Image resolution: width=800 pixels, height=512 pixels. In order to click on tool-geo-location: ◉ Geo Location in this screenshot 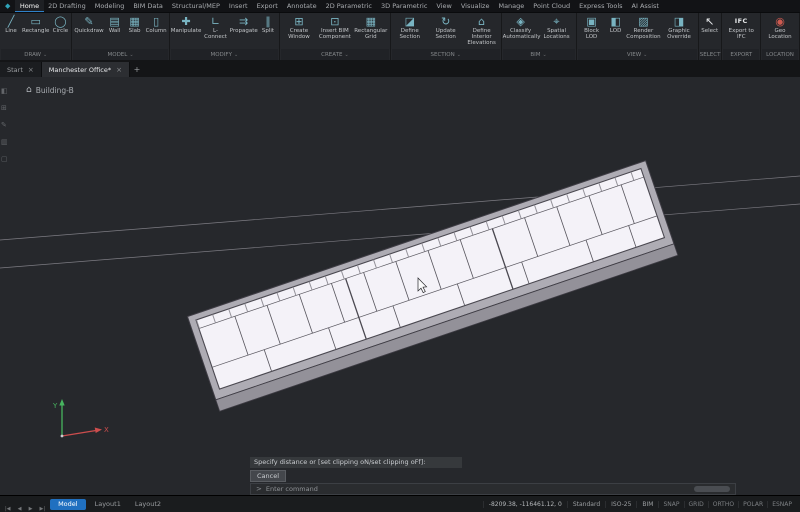, I will do `click(780, 26)`.